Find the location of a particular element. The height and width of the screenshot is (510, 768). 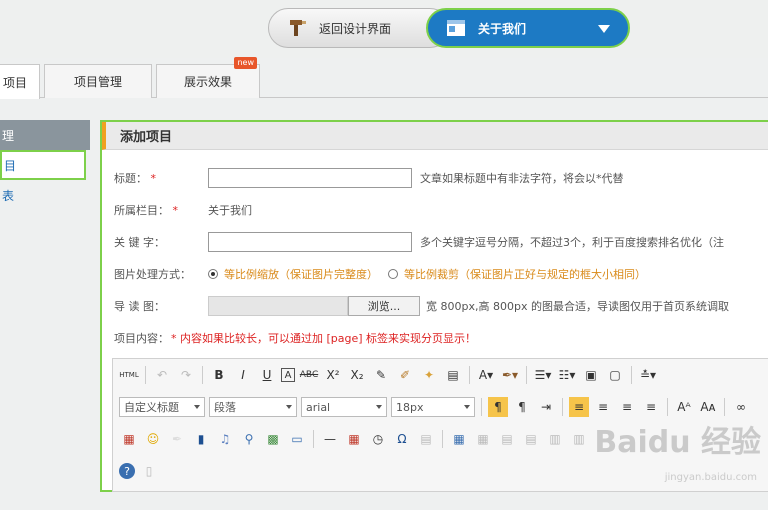

strikethrough-icon: ABC is located at coordinates (309, 375).